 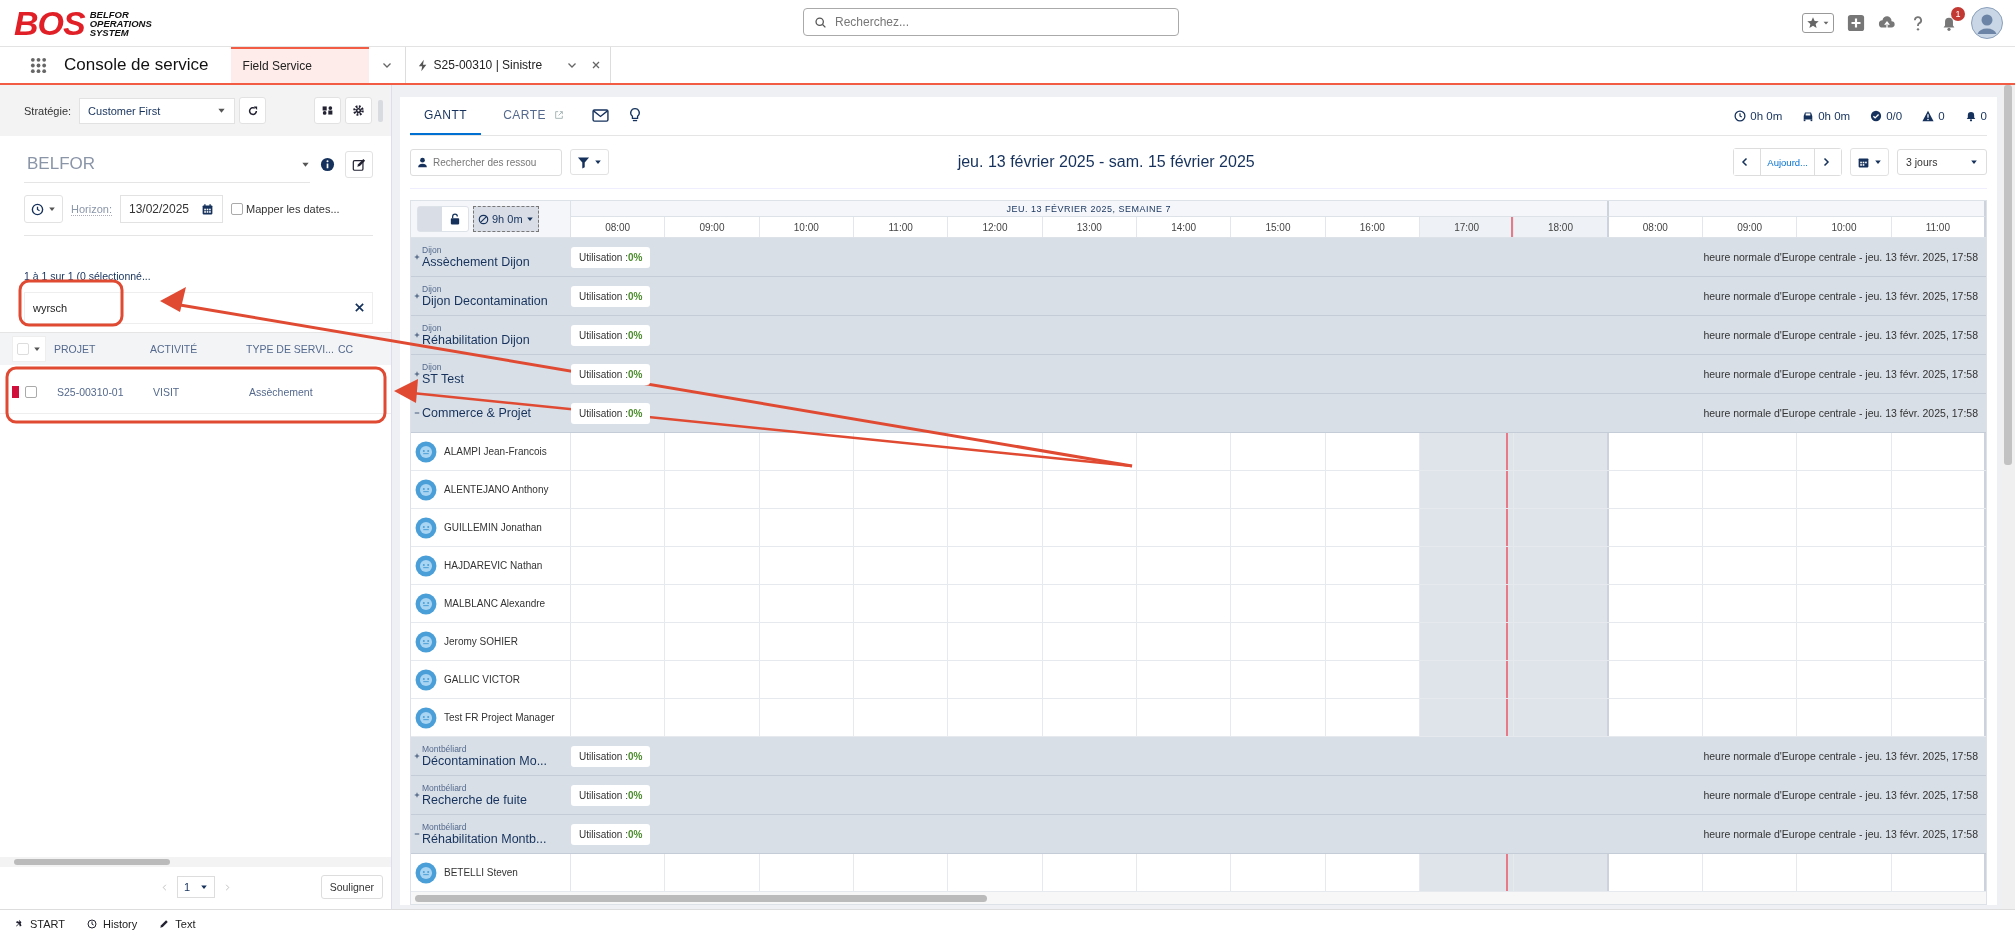 I want to click on pen-icon, so click(x=164, y=924).